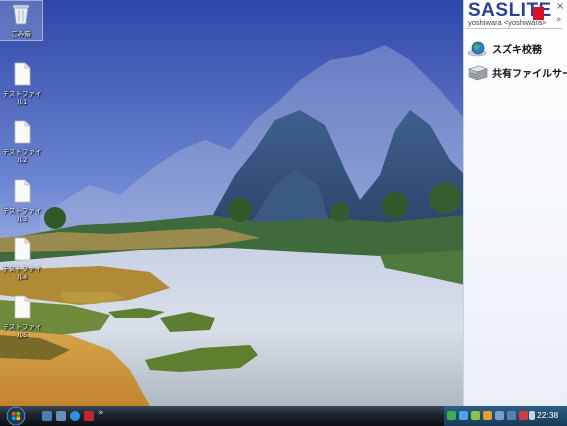  What do you see at coordinates (511, 415) in the screenshot?
I see `tray-shield-icon` at bounding box center [511, 415].